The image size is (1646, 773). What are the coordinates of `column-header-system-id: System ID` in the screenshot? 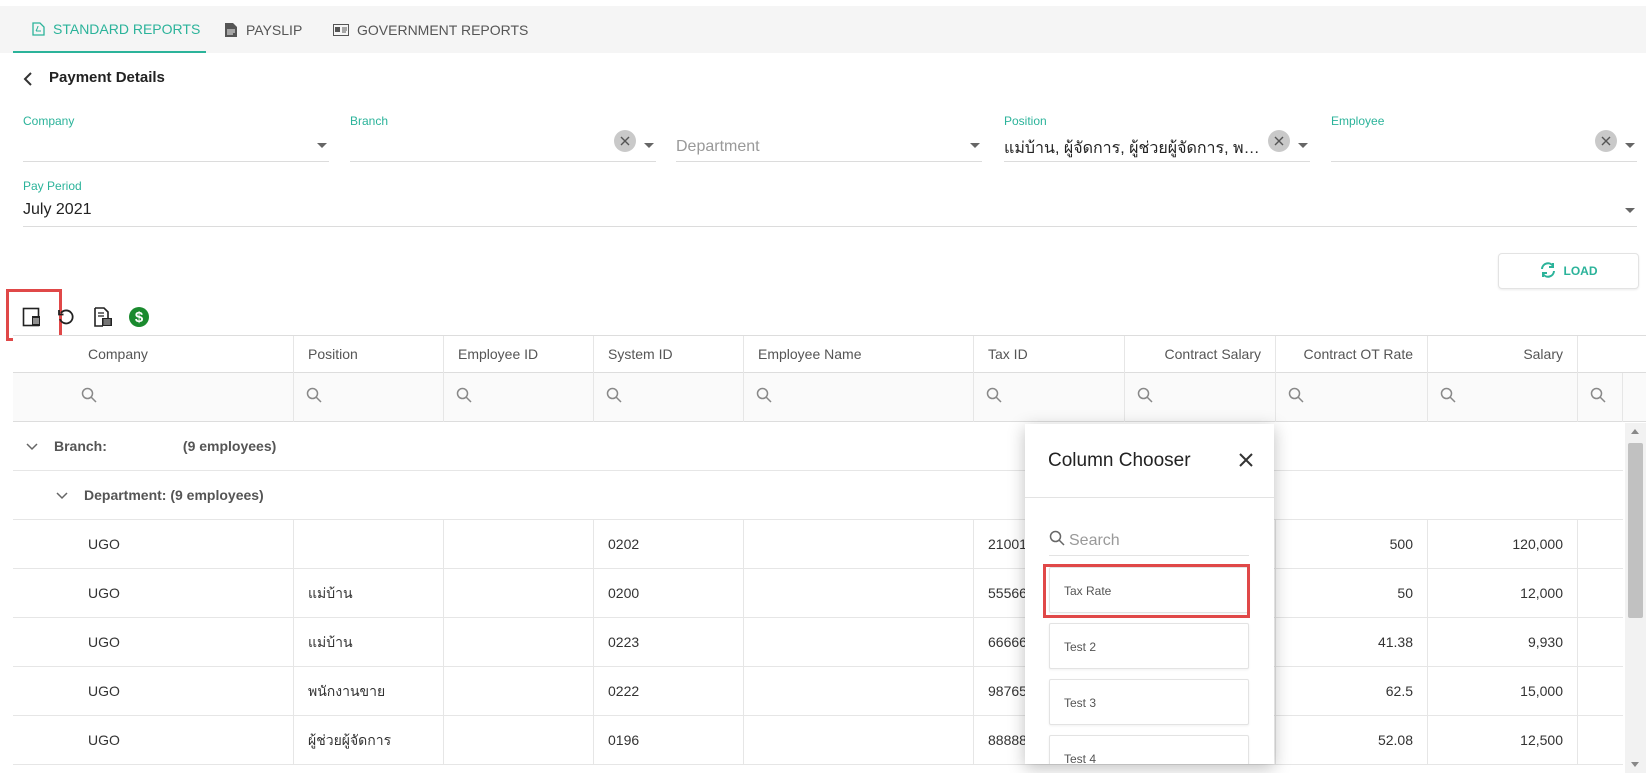 It's located at (669, 354).